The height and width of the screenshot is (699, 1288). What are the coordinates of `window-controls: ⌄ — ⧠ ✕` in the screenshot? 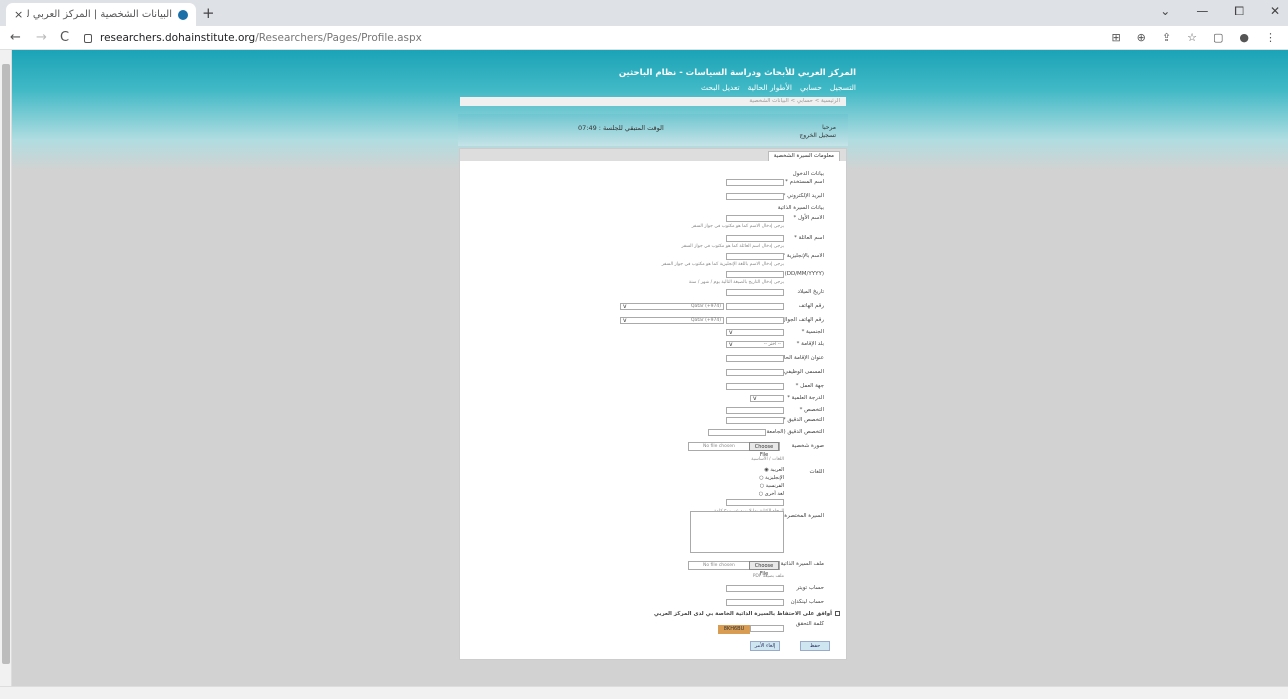 It's located at (1220, 11).